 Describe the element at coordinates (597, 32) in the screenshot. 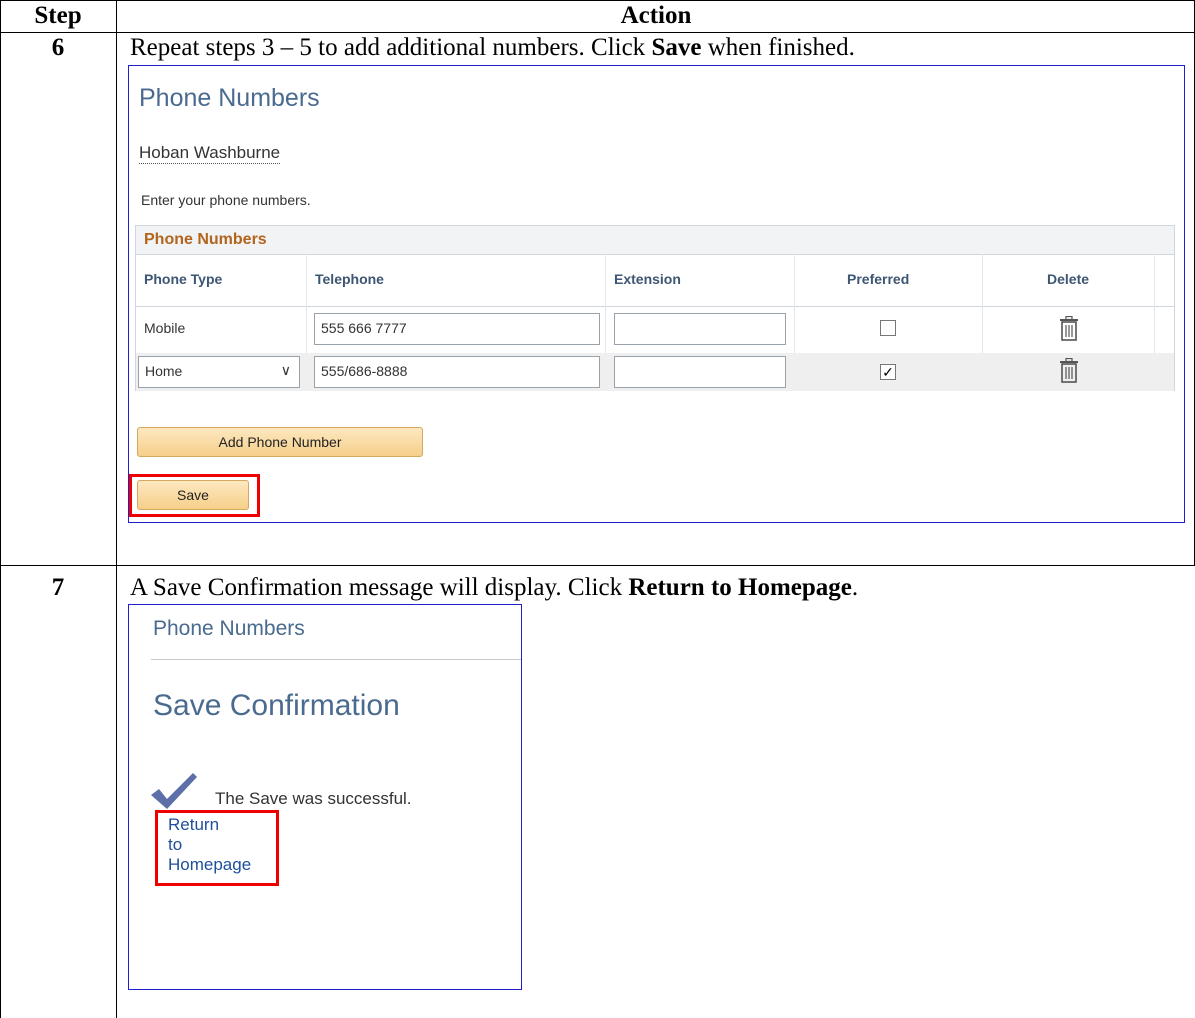

I see `header-bottom-border` at that location.